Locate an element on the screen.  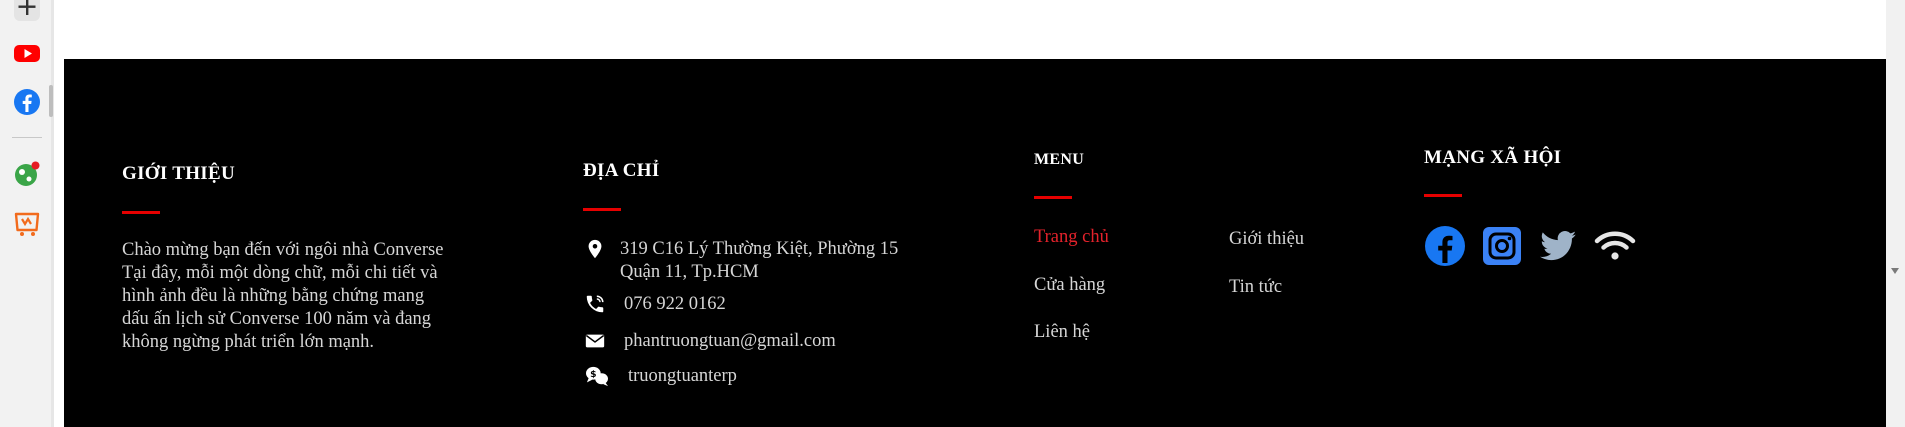
scroll-down-arrow-icon is located at coordinates (1895, 271).